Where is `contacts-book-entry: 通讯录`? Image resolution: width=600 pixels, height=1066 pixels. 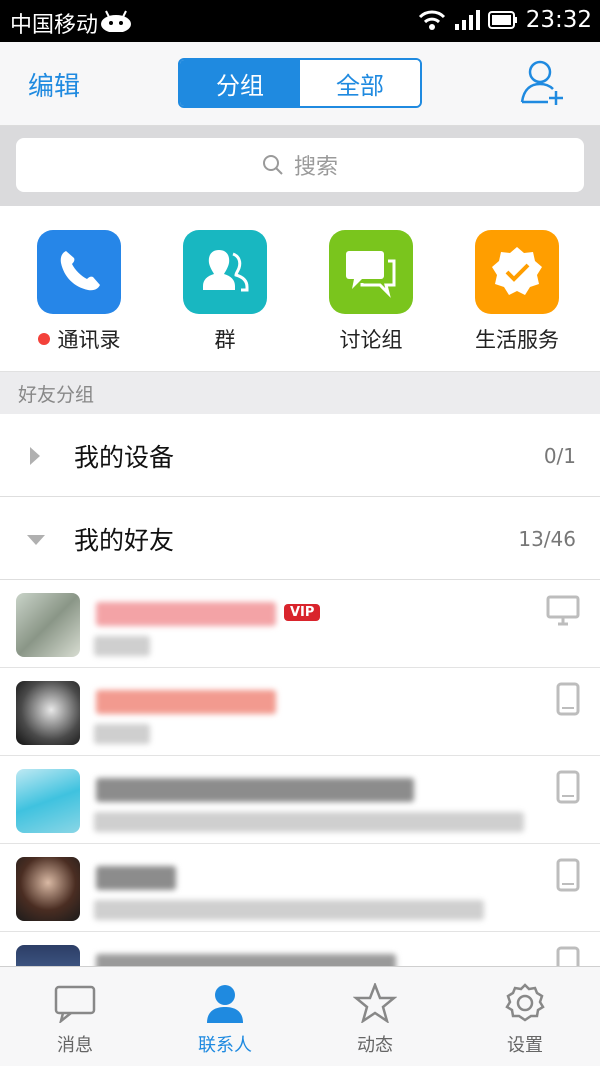 contacts-book-entry: 通讯录 is located at coordinates (79, 292).